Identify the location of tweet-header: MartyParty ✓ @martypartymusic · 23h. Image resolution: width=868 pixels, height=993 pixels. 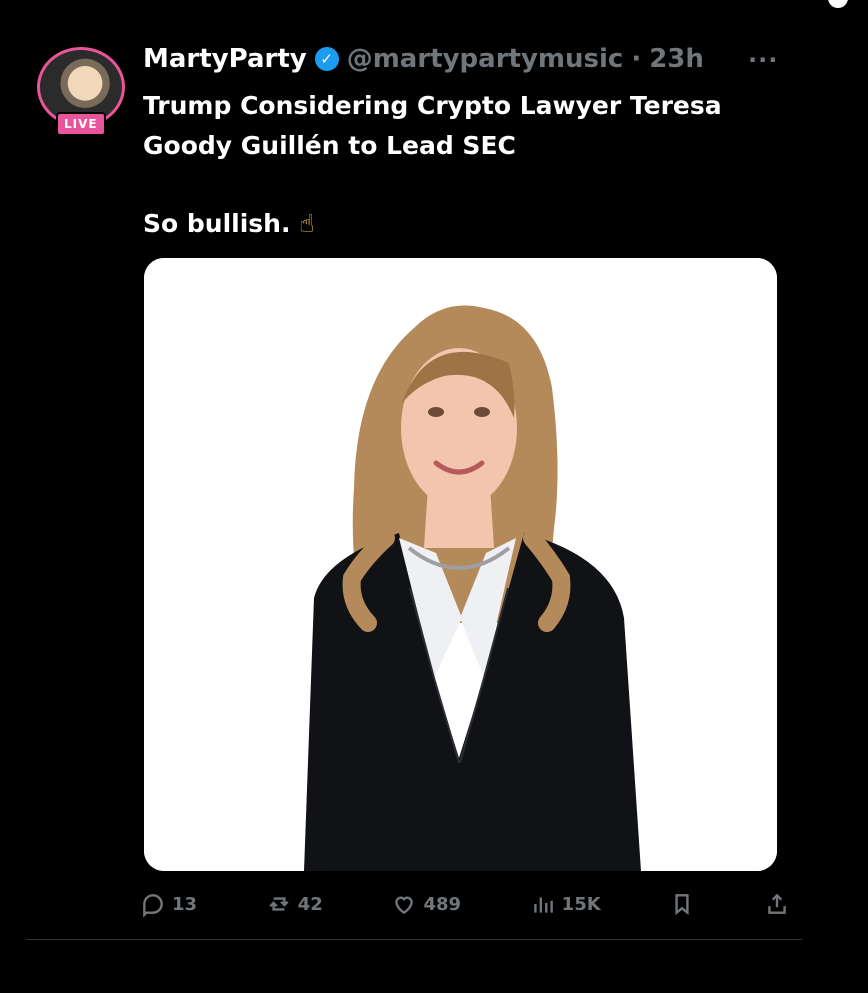
(423, 59).